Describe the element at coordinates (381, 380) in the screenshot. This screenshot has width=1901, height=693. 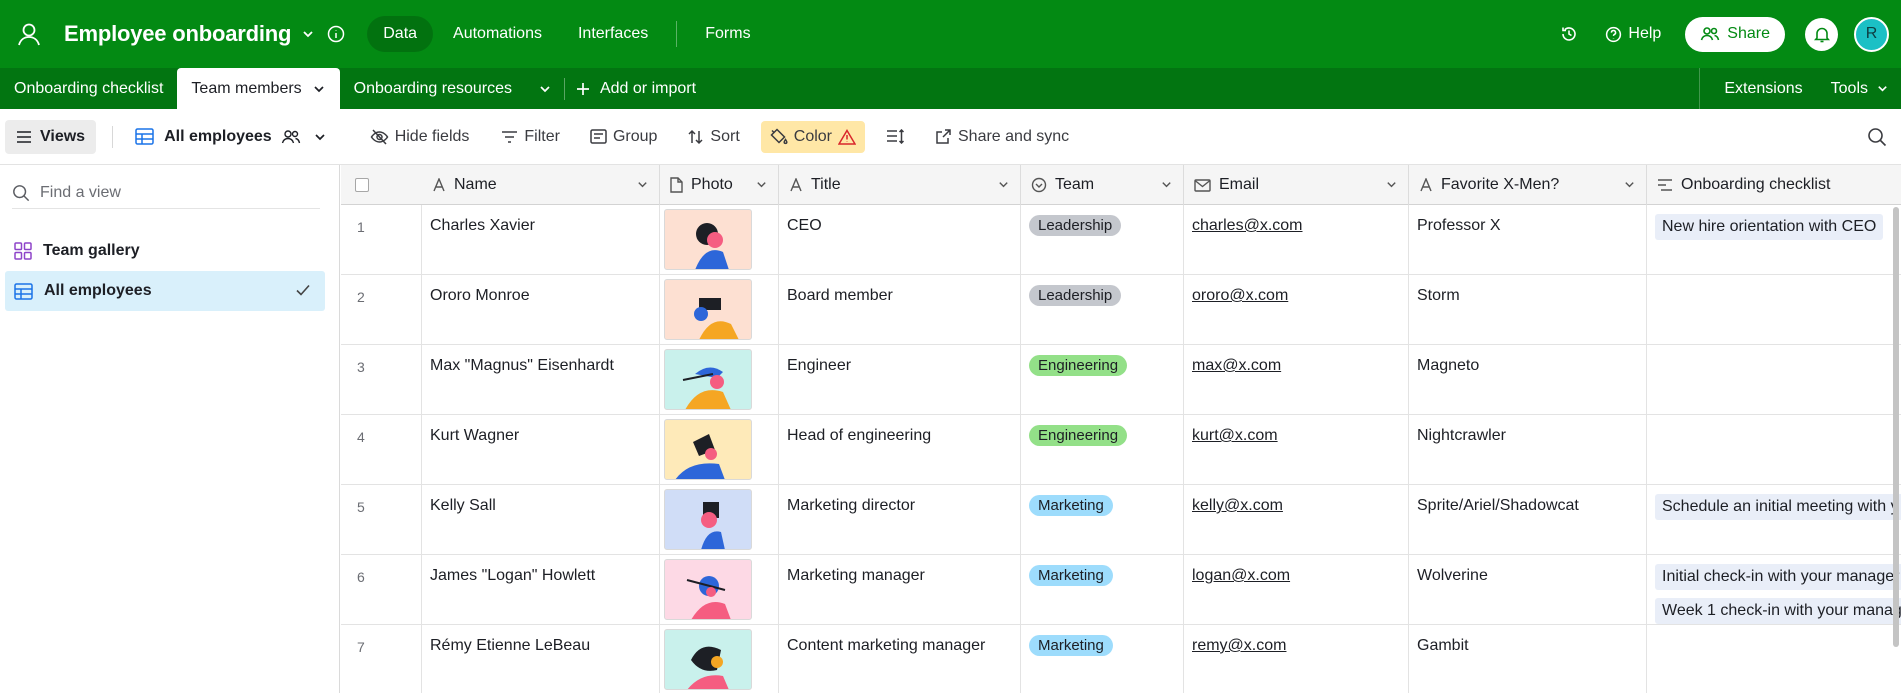
I see `row-number-cell: 3` at that location.